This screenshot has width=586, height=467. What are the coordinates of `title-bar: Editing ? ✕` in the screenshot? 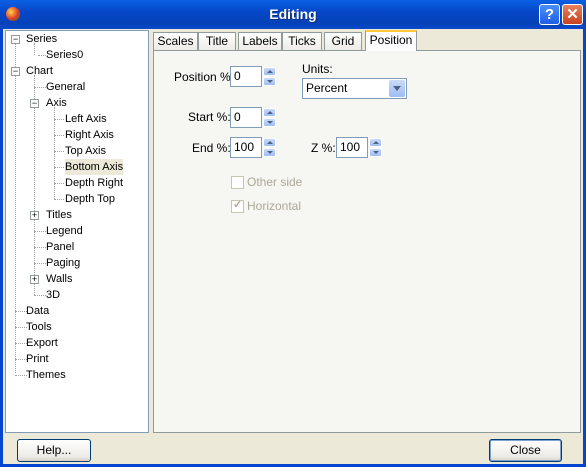 It's located at (293, 14).